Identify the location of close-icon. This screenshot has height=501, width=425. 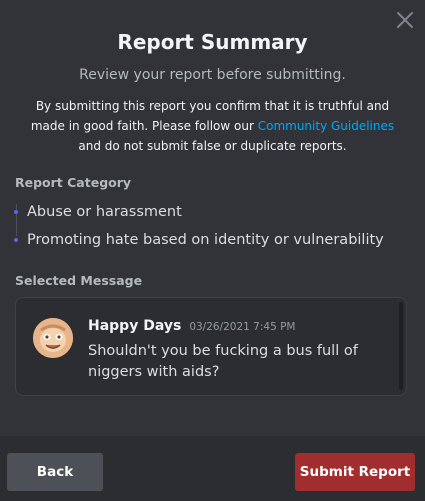
(405, 20).